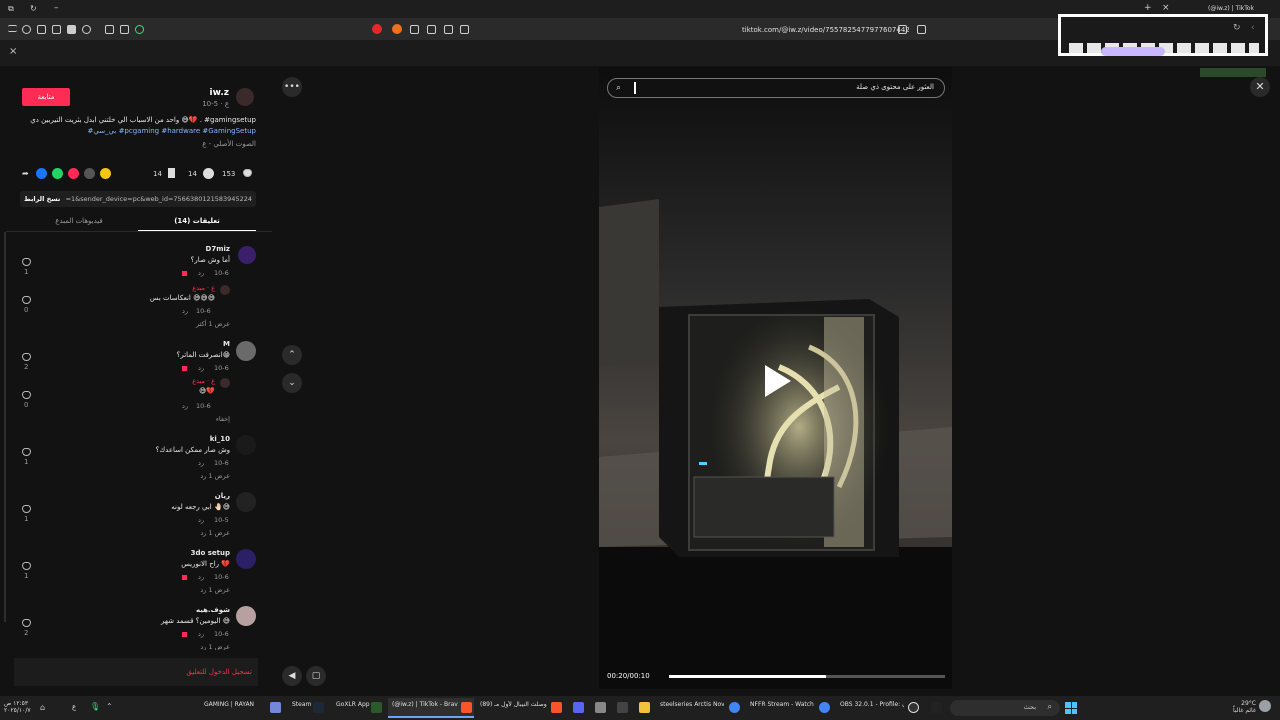 This screenshot has width=1280, height=720. Describe the element at coordinates (212, 93) in the screenshot. I see `author-username: iw.z` at that location.